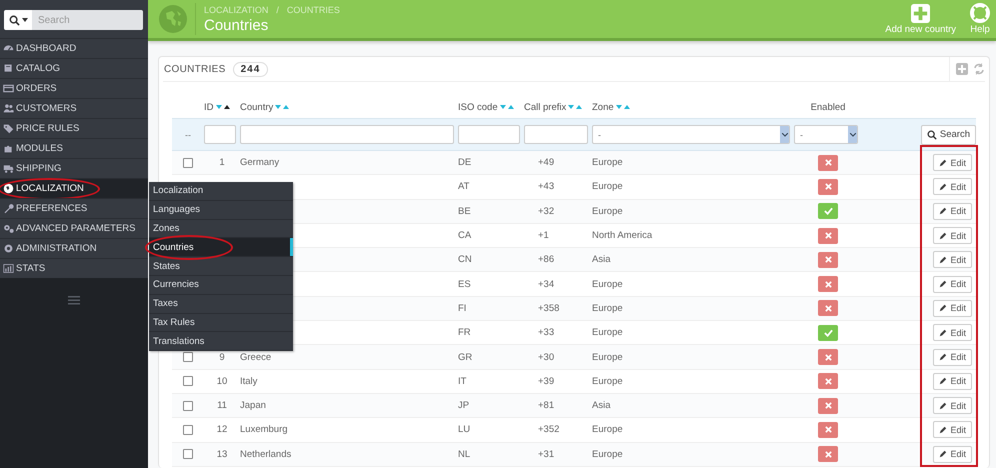 This screenshot has height=468, width=996. I want to click on sidebar-item: ADVANCED PARAMETERS, so click(74, 228).